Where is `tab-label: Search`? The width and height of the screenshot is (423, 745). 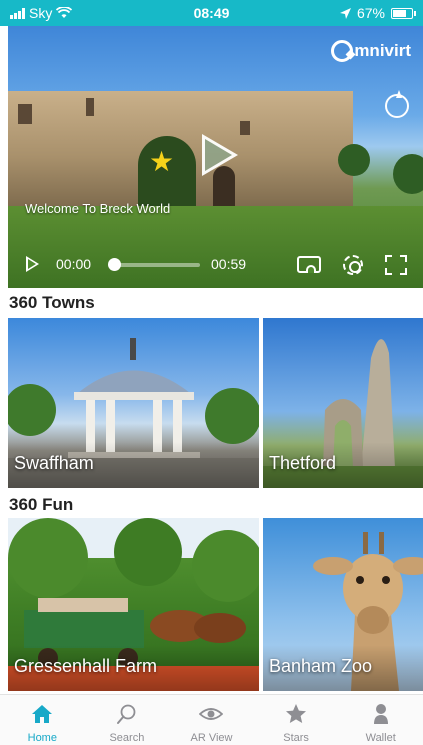 tab-label: Search is located at coordinates (127, 738).